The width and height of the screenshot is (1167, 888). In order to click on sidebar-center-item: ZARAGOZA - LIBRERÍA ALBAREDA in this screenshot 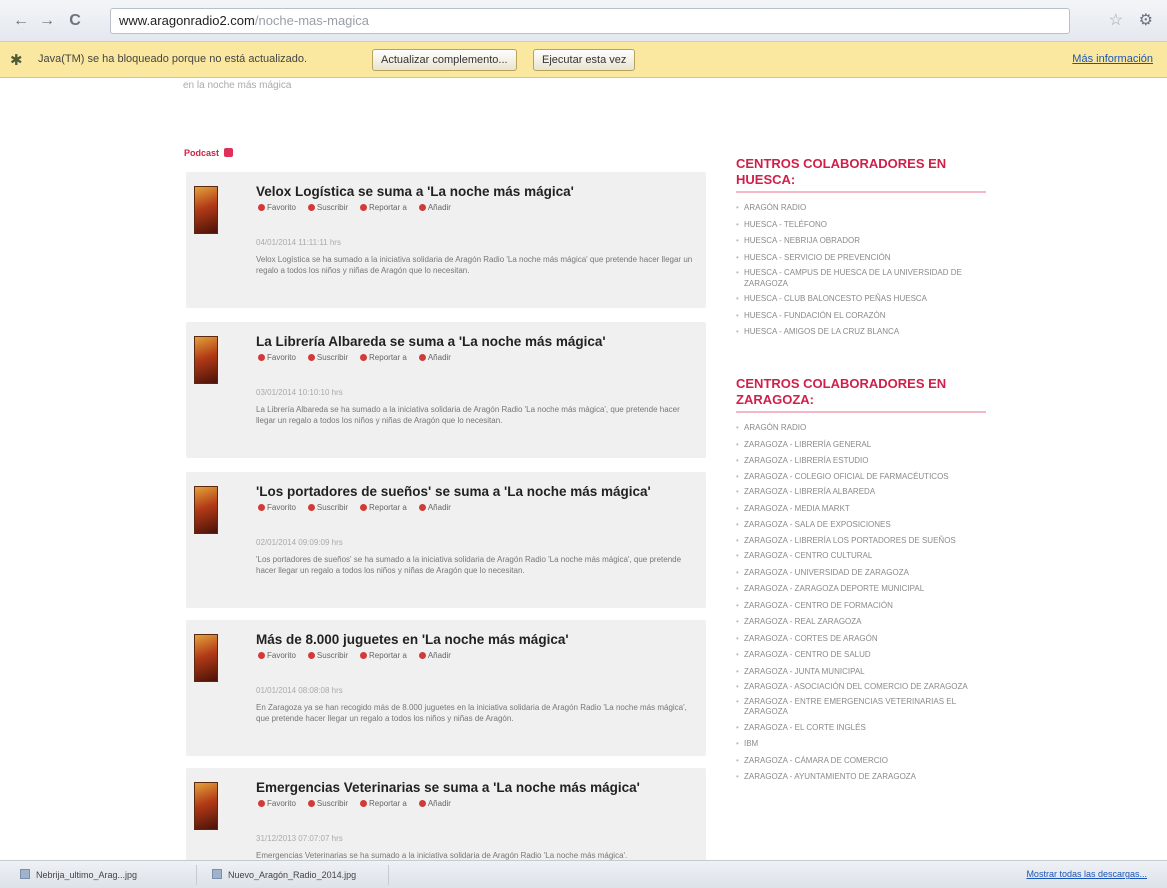, I will do `click(863, 492)`.